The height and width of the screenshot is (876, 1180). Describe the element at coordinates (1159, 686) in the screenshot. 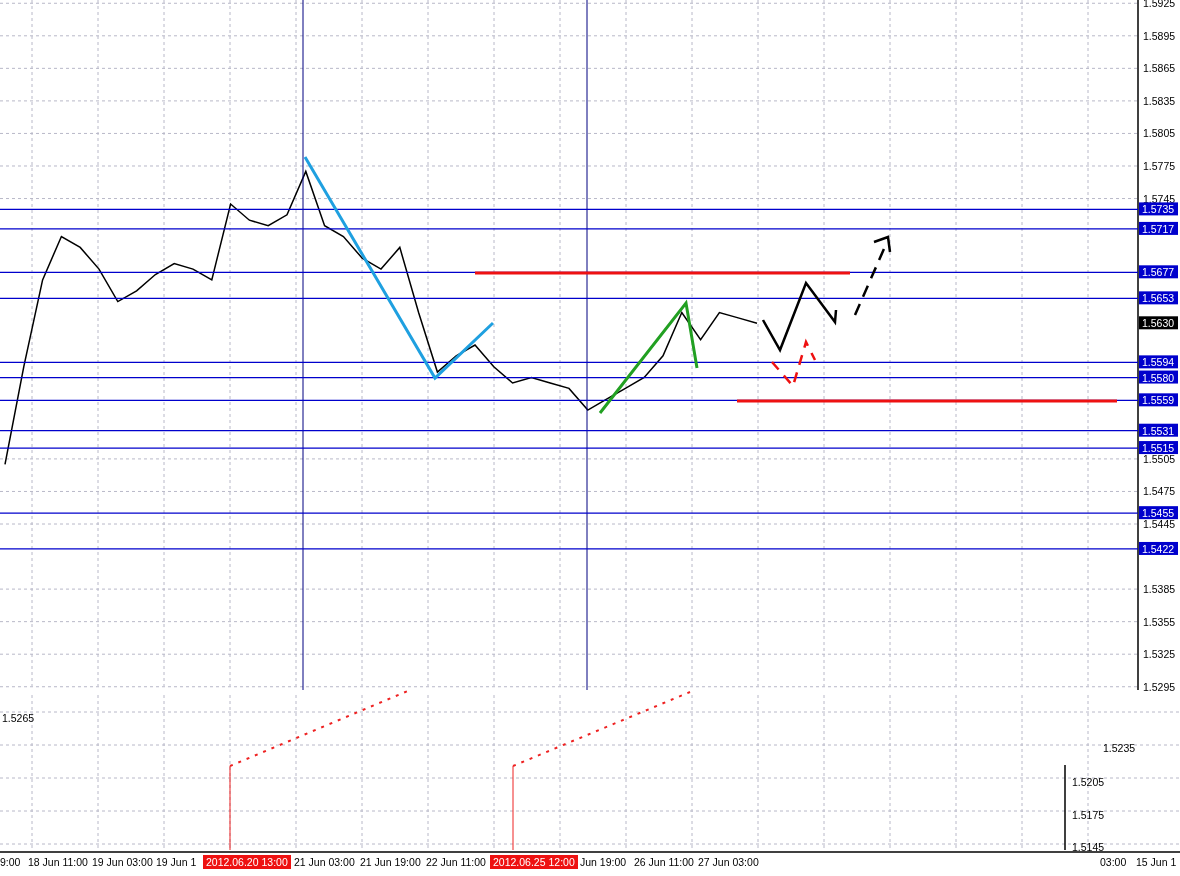

I see `price-tick-label: 1.5295` at that location.